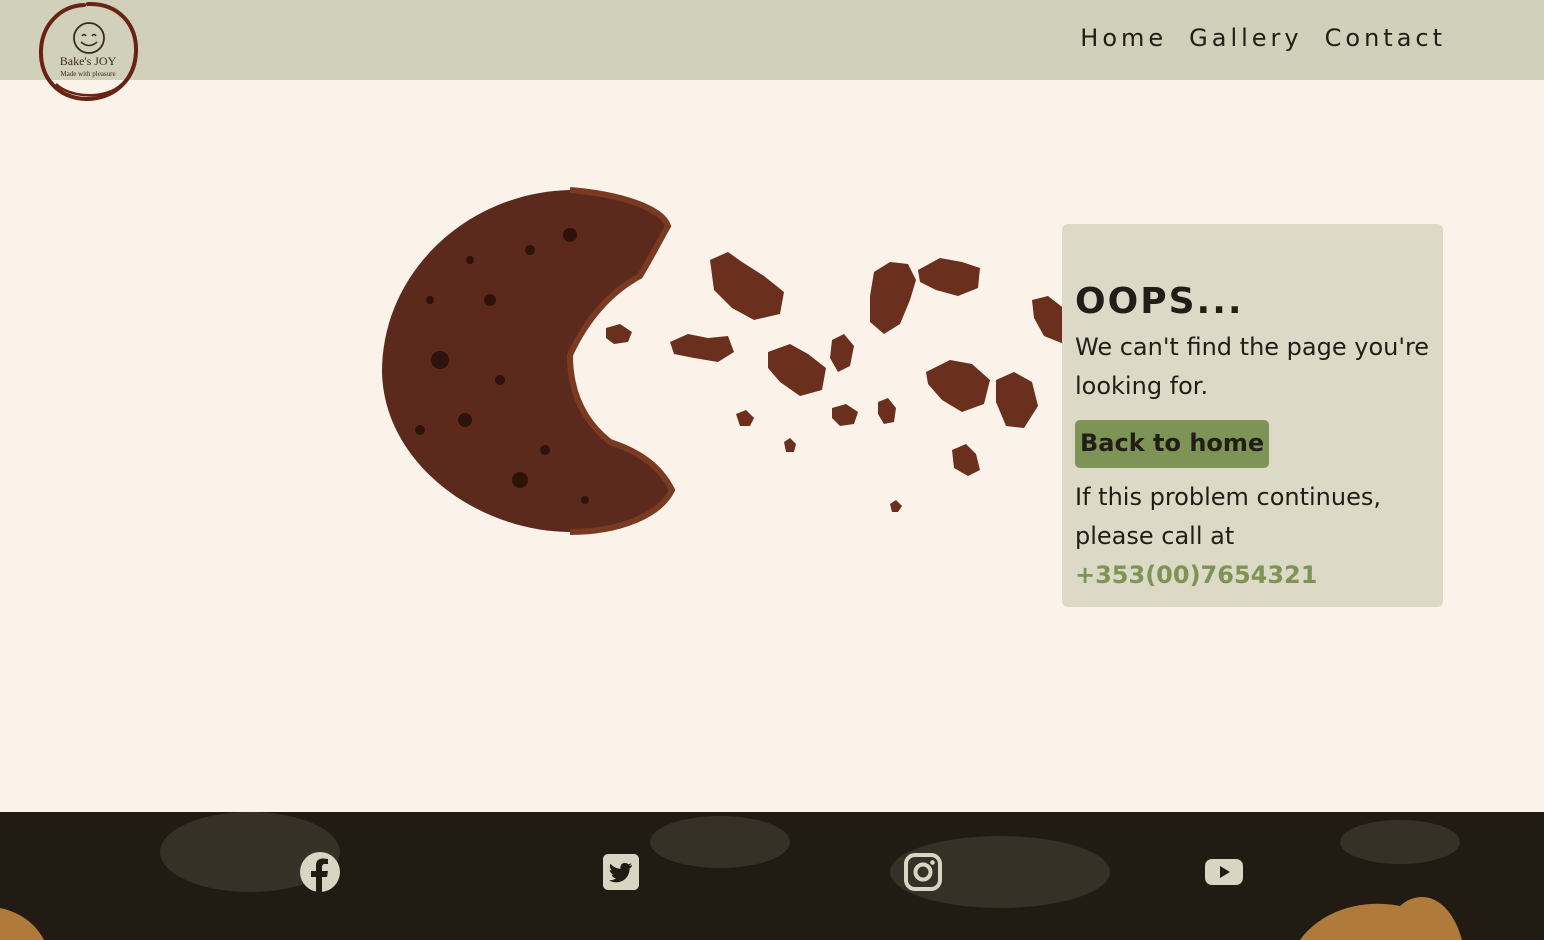 The image size is (1544, 940). I want to click on logo-tagline: Made with pleasure, so click(88, 74).